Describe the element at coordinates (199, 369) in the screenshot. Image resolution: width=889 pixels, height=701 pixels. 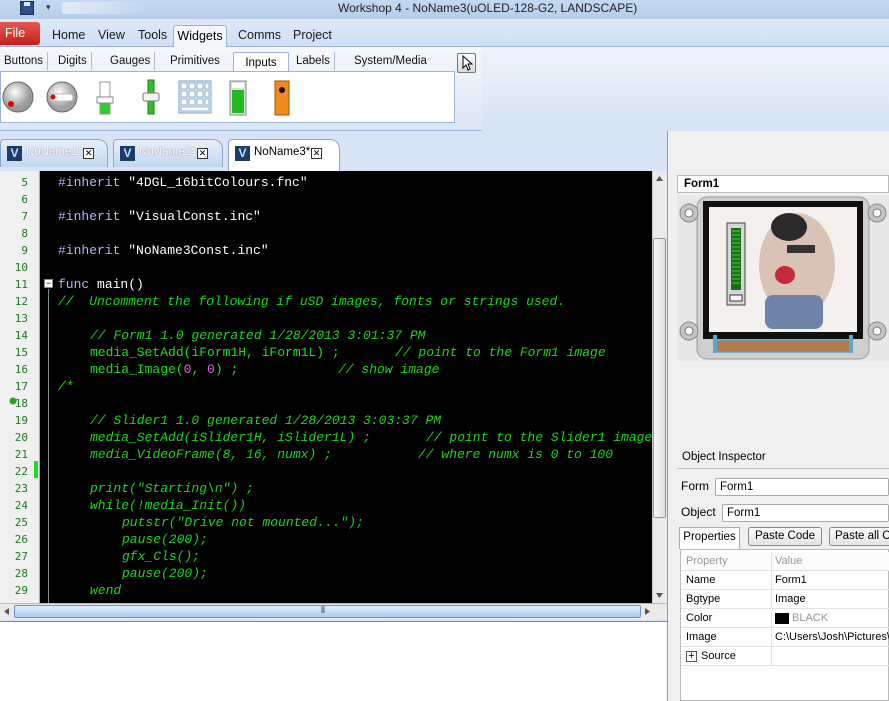
I see `code-token: ,` at that location.